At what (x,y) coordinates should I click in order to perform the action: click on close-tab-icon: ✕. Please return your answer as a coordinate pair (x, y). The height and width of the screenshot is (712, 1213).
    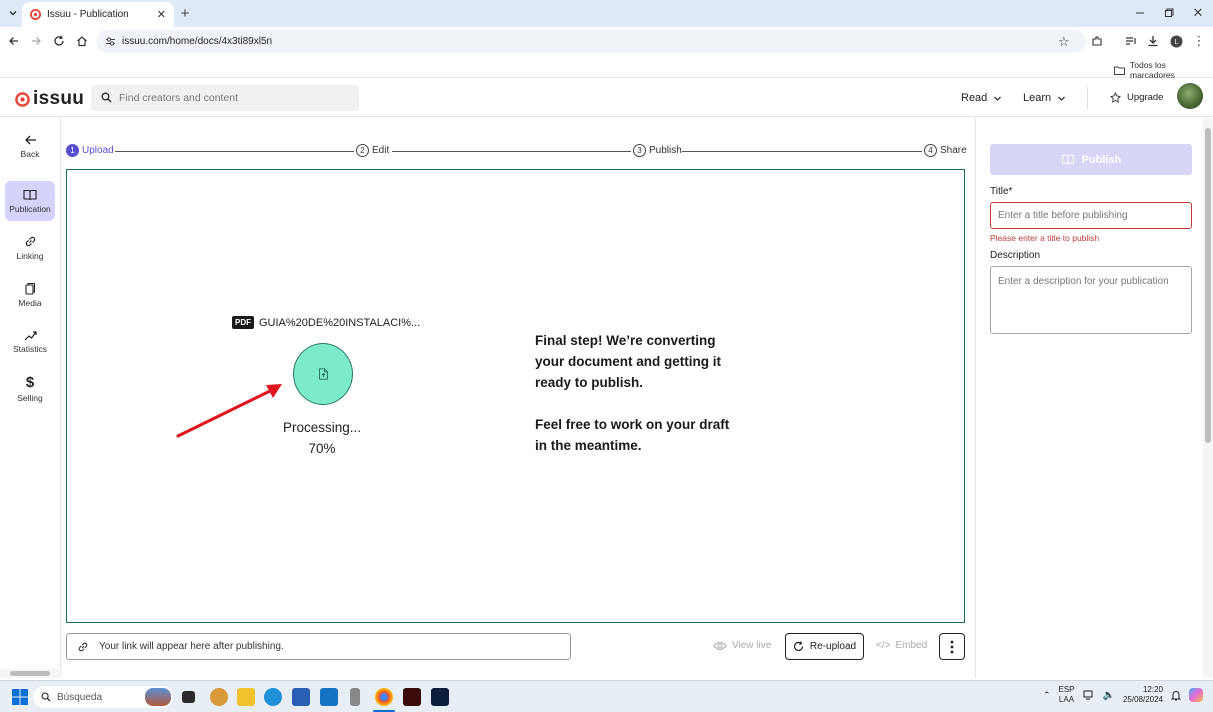
    Looking at the image, I should click on (161, 14).